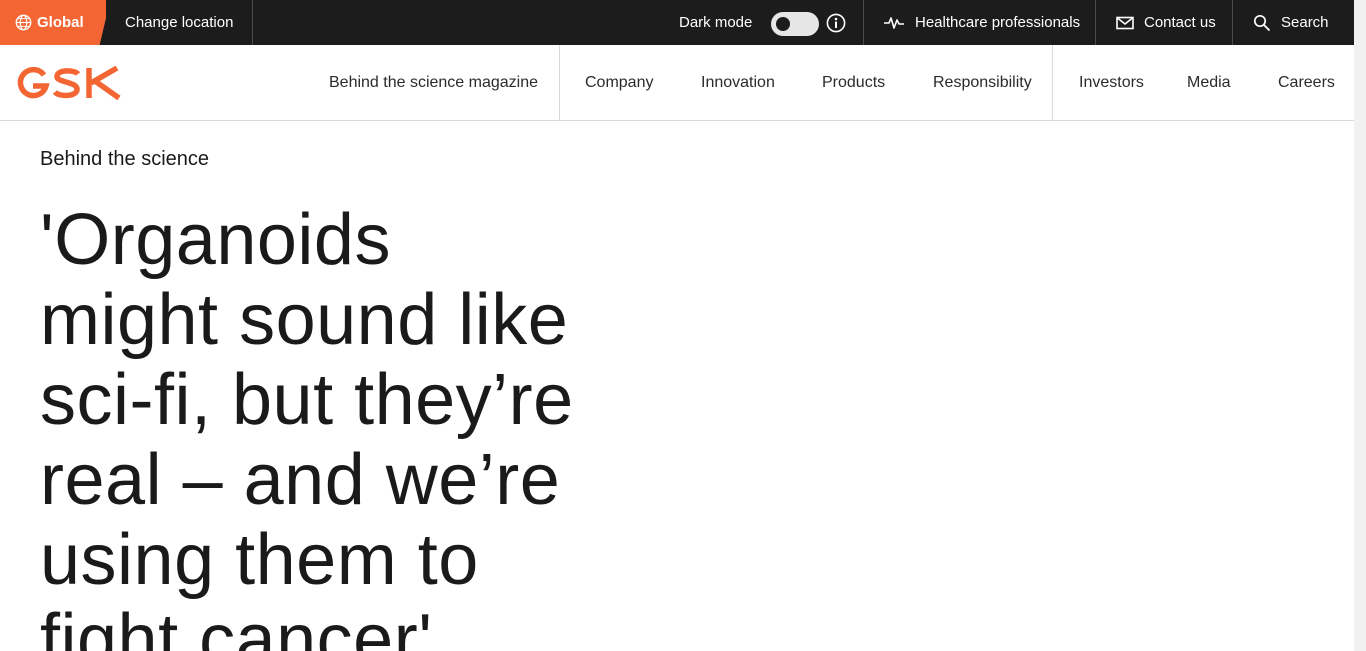  What do you see at coordinates (259, 560) in the screenshot?
I see `headline-line: using them to` at bounding box center [259, 560].